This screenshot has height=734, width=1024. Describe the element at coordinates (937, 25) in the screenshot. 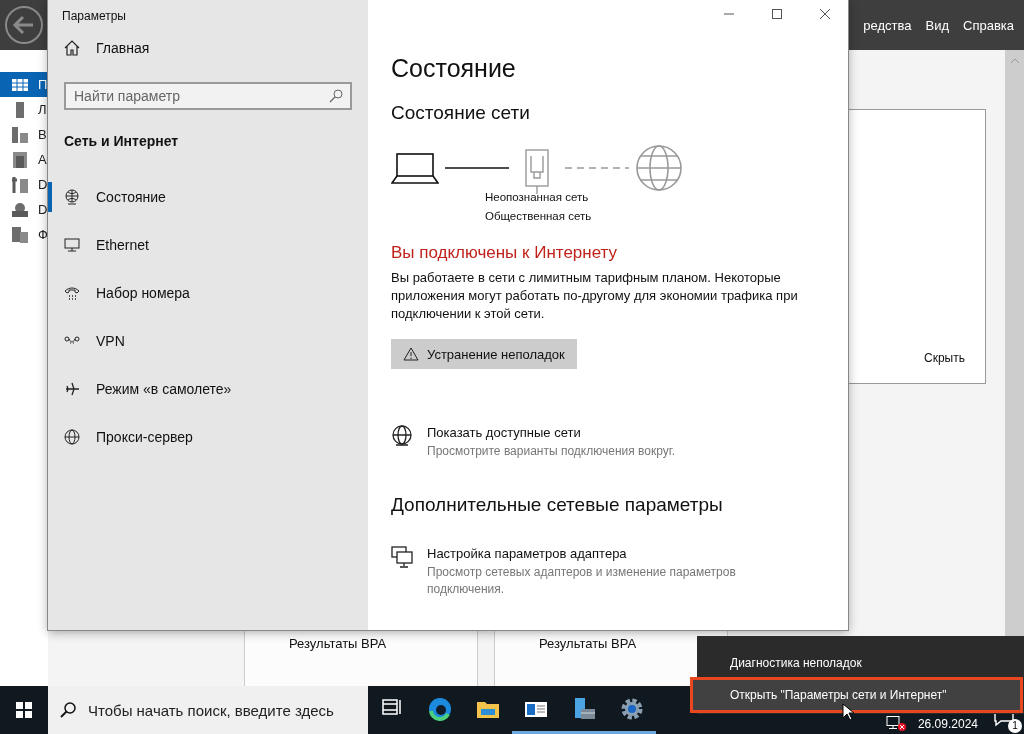

I see `menu-item: Вид` at that location.